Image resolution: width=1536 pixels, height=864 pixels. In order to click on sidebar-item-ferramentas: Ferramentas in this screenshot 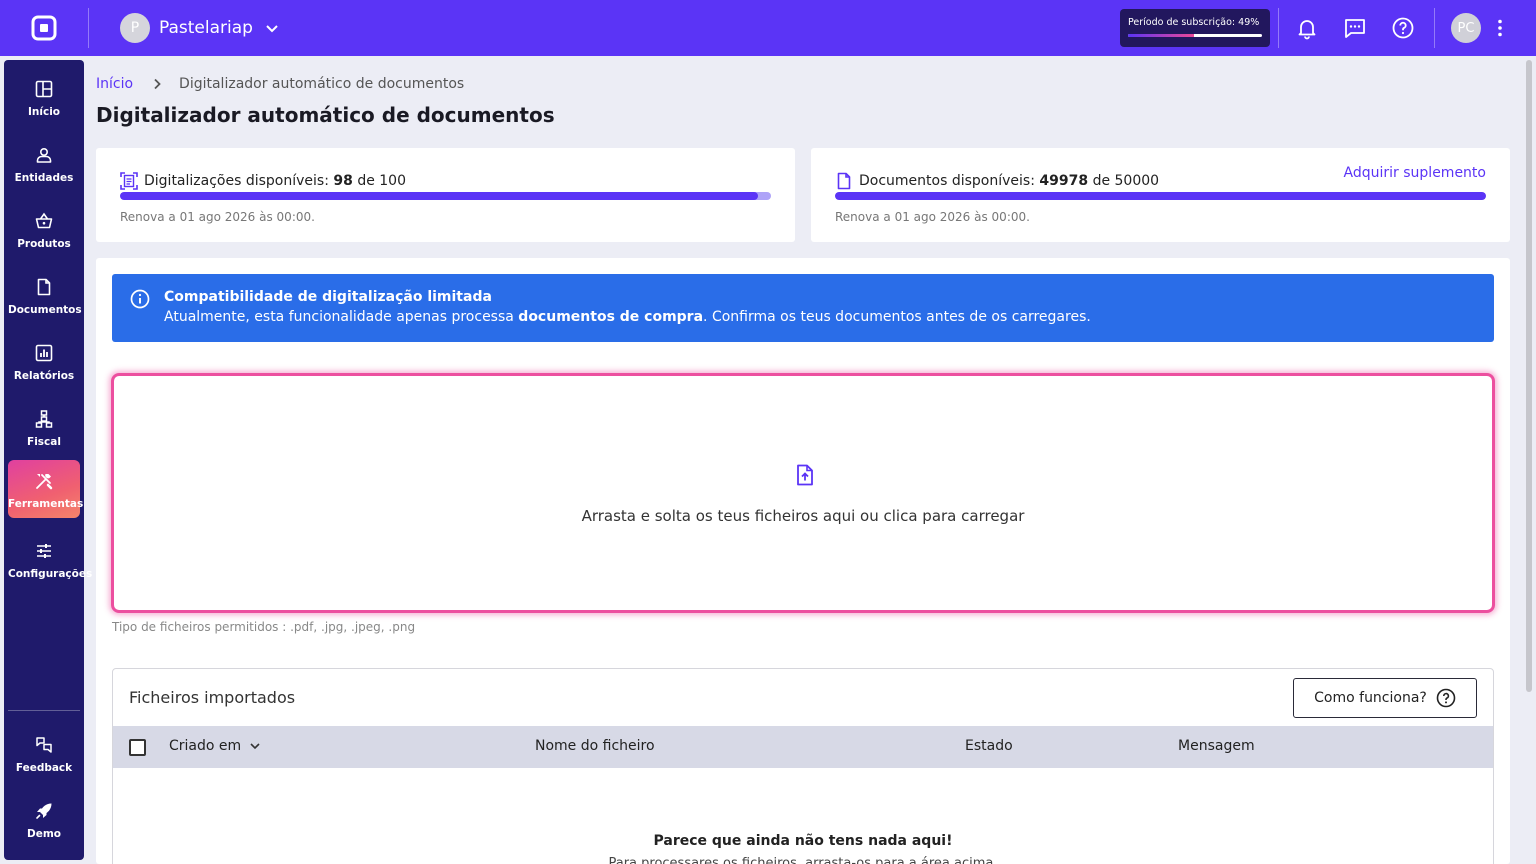, I will do `click(46, 489)`.